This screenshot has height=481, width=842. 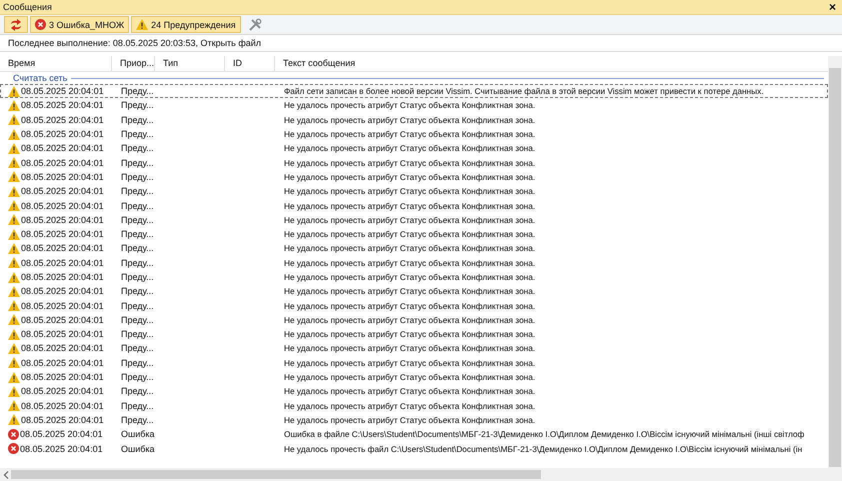 I want to click on message-cell-text: Файл сети записан в более новой версии Vissim. Считывание файла в этой версии Vissim может привести к потере данных., so click(x=523, y=91).